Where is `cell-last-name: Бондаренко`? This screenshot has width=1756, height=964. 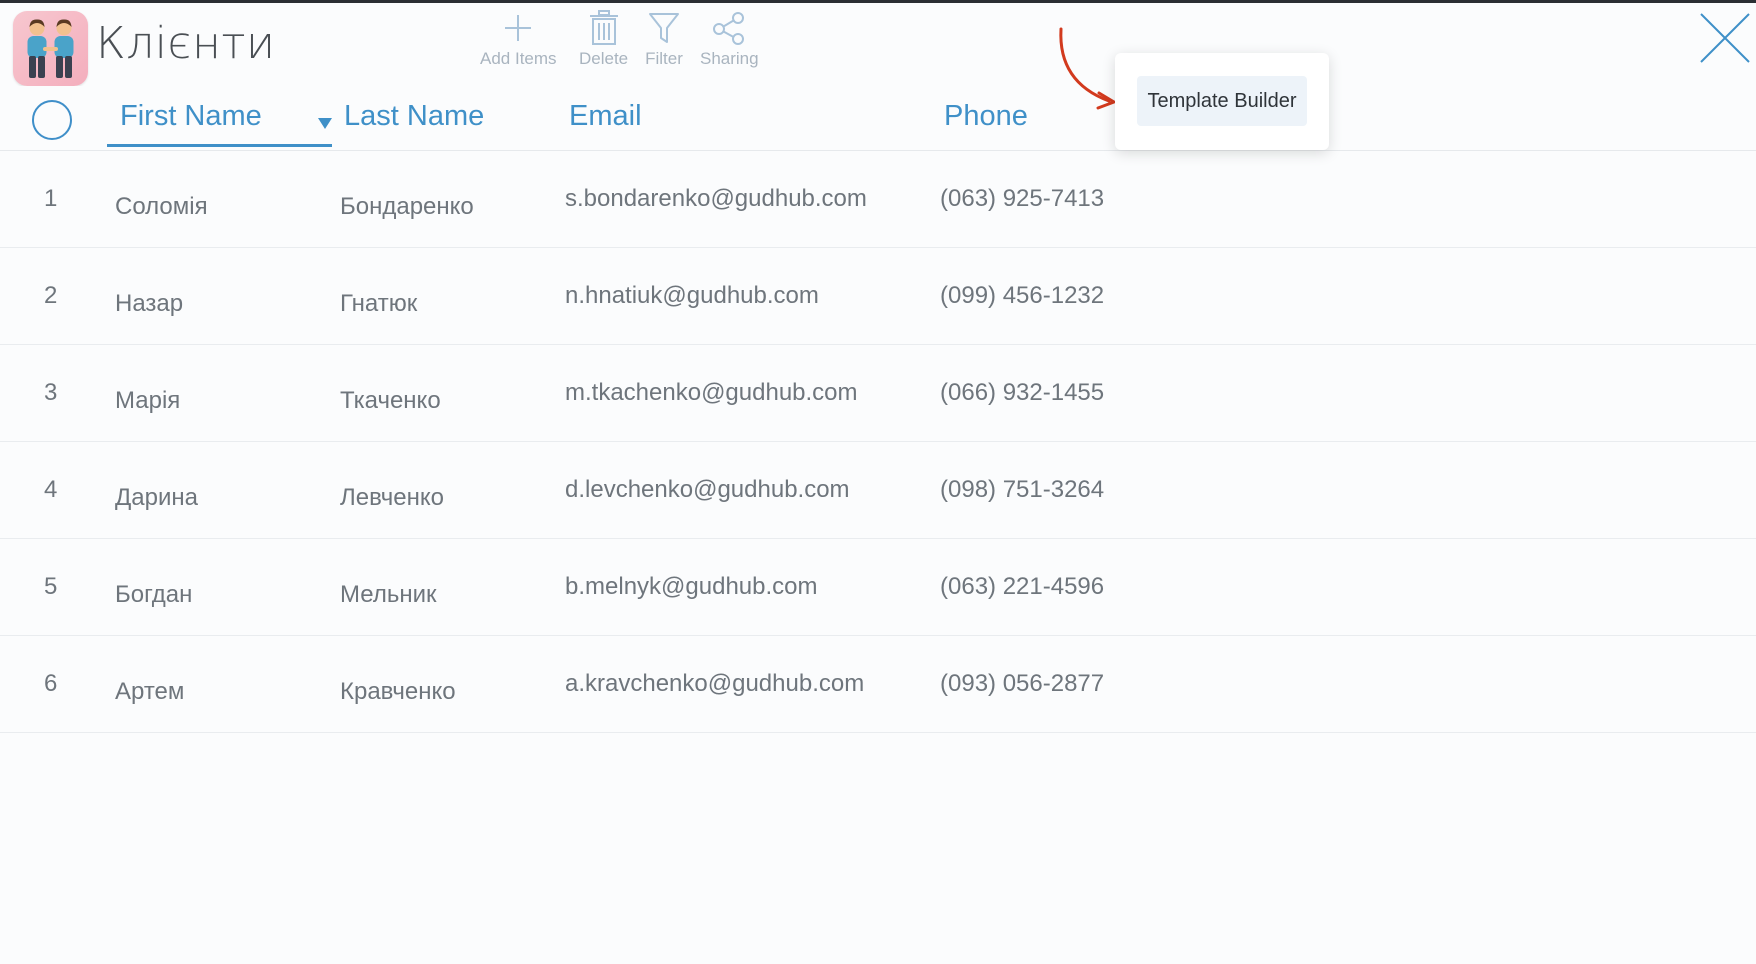
cell-last-name: Бондаренко is located at coordinates (407, 206).